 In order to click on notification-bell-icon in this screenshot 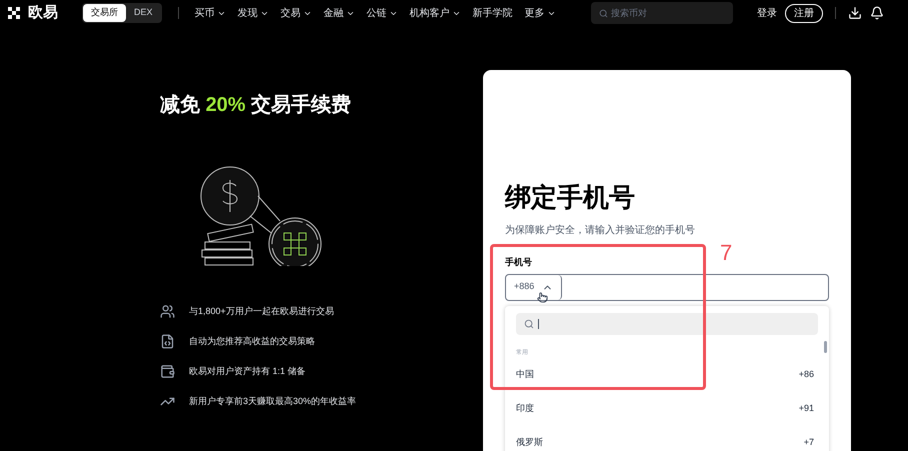, I will do `click(877, 13)`.